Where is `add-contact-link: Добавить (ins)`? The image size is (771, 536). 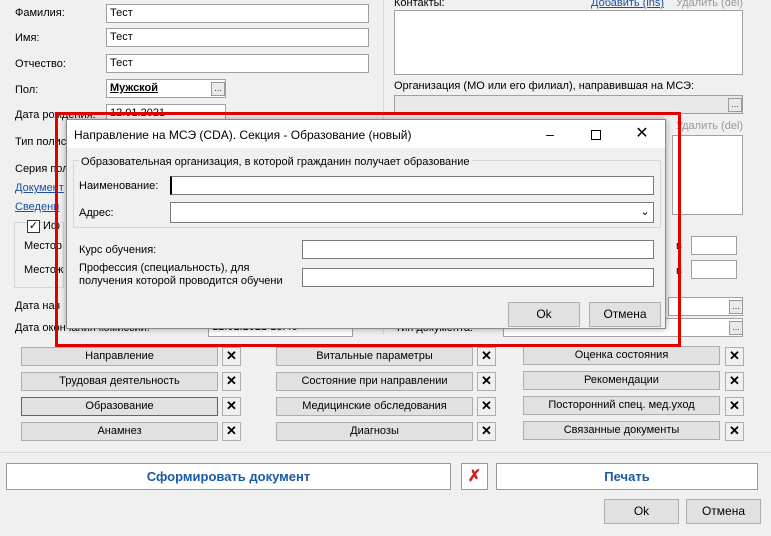
add-contact-link: Добавить (ins) is located at coordinates (627, 4).